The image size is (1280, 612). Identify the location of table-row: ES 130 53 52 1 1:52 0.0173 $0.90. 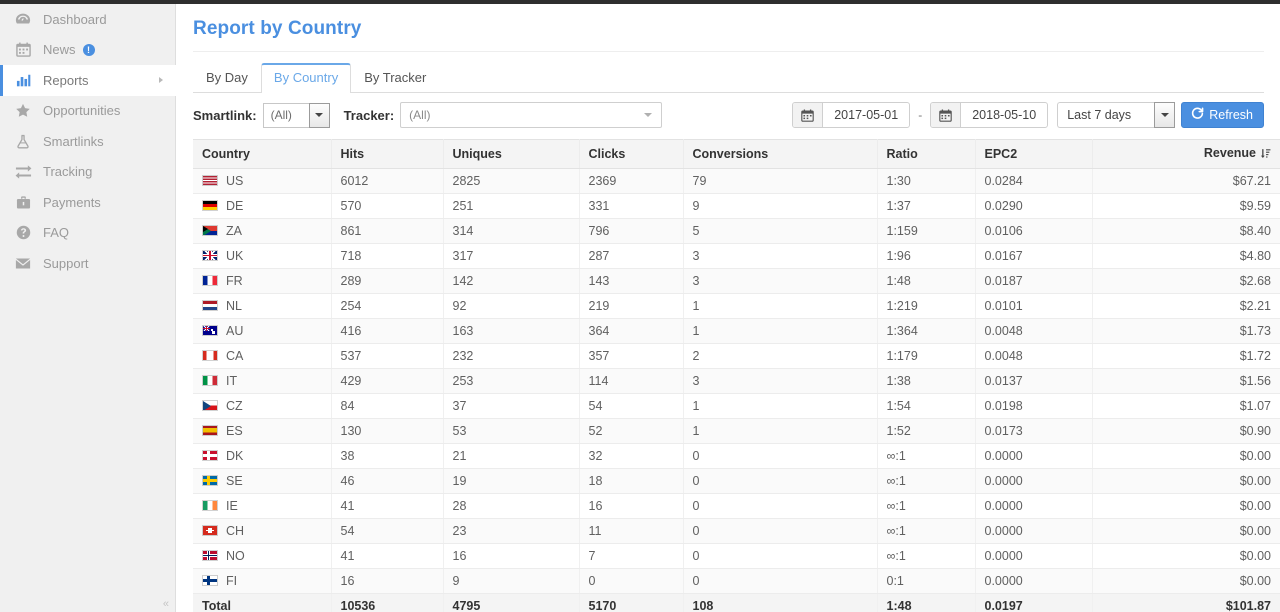
(736, 431).